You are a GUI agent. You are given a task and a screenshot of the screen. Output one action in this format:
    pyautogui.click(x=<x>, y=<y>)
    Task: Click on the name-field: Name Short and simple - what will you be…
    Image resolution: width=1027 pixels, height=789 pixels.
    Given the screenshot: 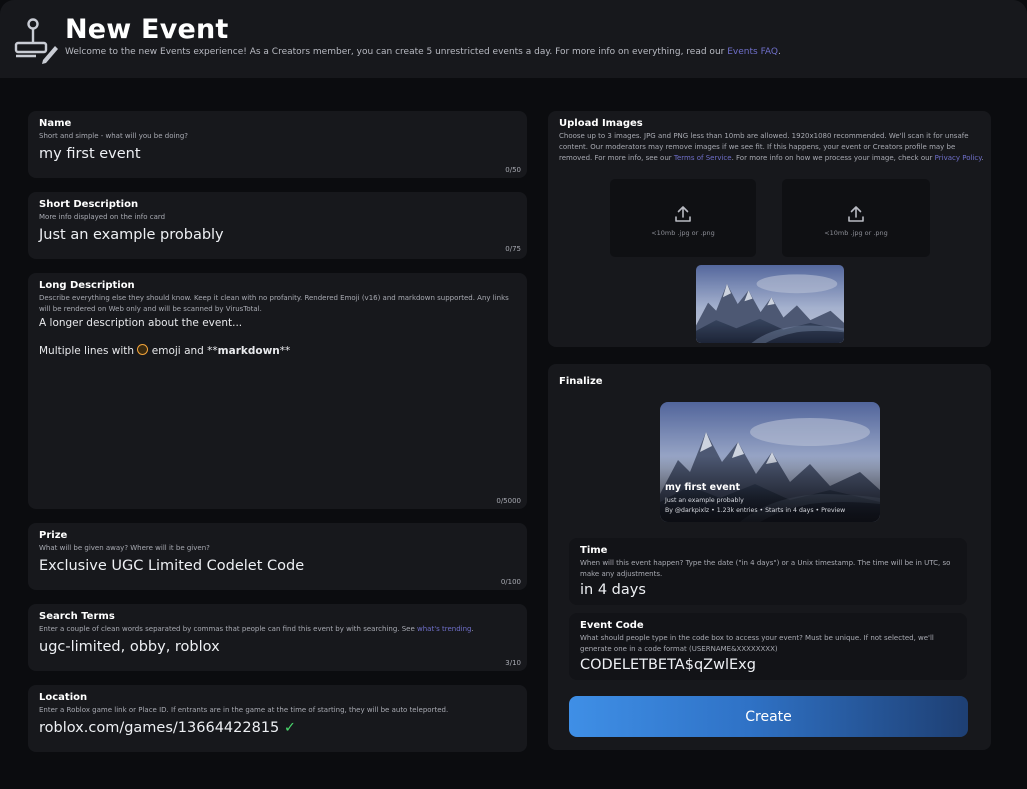 What is the action you would take?
    pyautogui.click(x=277, y=144)
    